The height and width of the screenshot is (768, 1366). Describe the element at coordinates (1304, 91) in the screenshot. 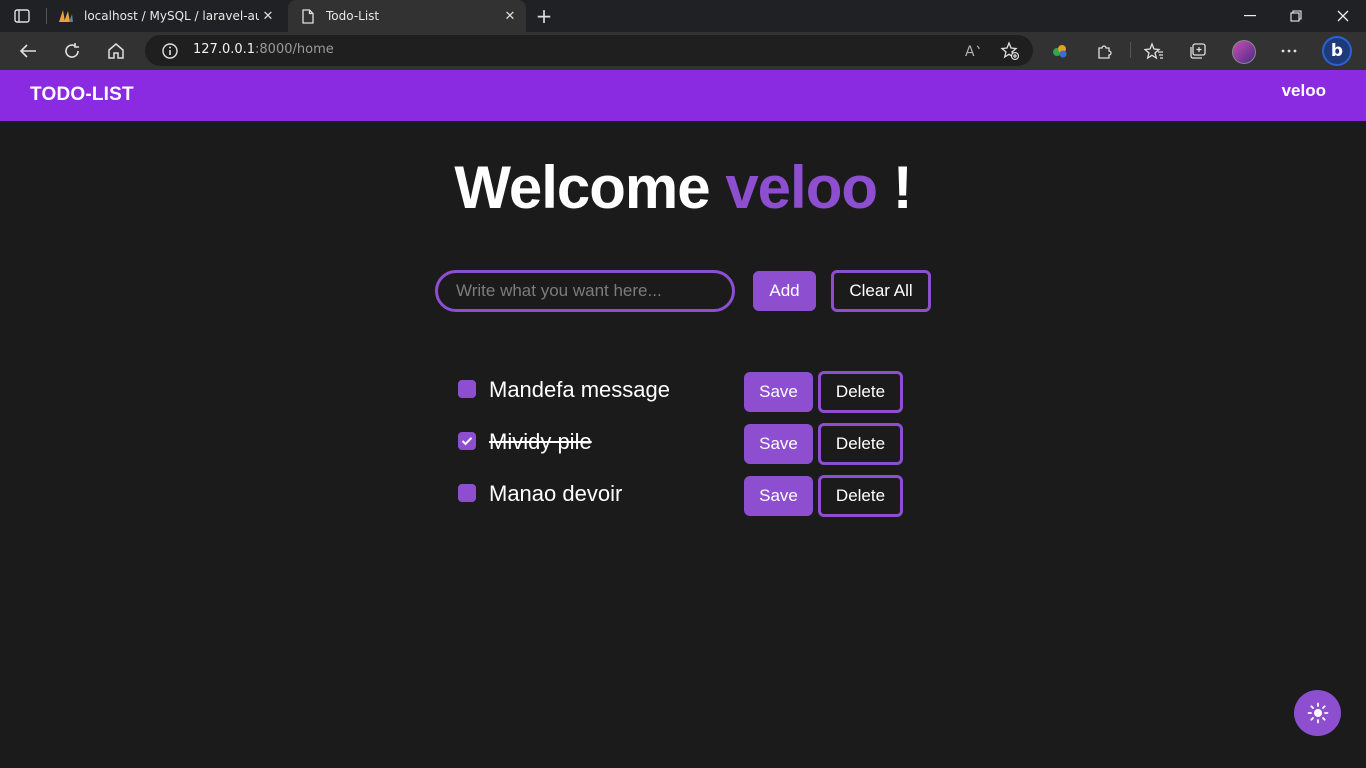

I see `navbar-username: veloo` at that location.